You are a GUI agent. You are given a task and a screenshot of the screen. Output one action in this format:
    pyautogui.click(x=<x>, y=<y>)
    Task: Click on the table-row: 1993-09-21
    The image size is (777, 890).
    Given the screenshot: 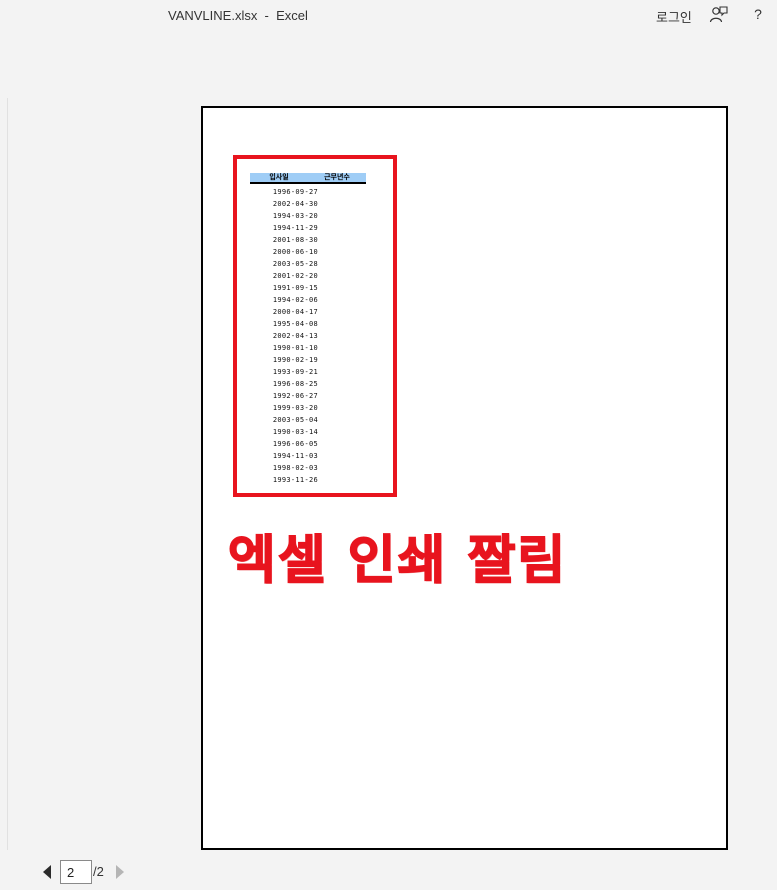 What is the action you would take?
    pyautogui.click(x=308, y=372)
    